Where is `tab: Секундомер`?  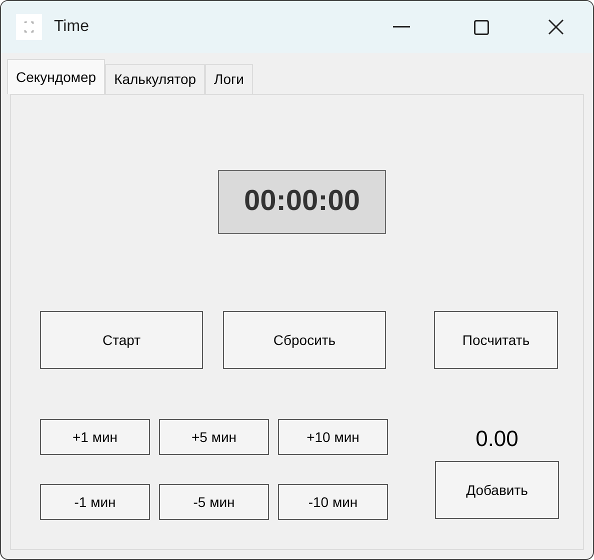 tab: Секундомер is located at coordinates (56, 76).